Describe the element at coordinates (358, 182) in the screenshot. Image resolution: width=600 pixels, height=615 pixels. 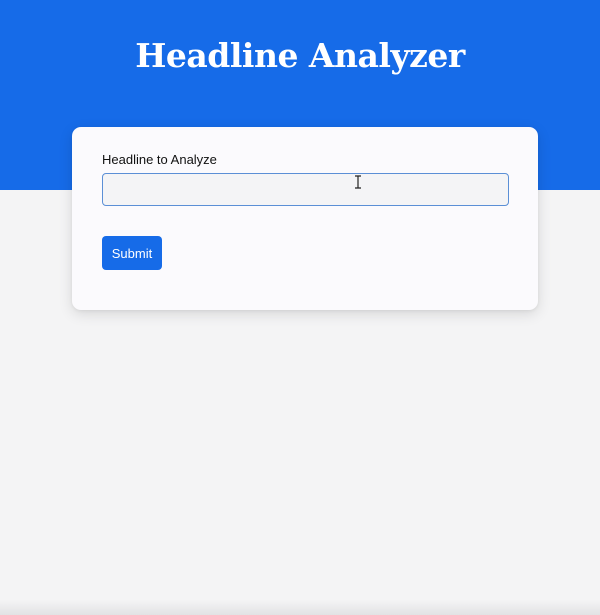
I see `text-cursor-icon` at that location.